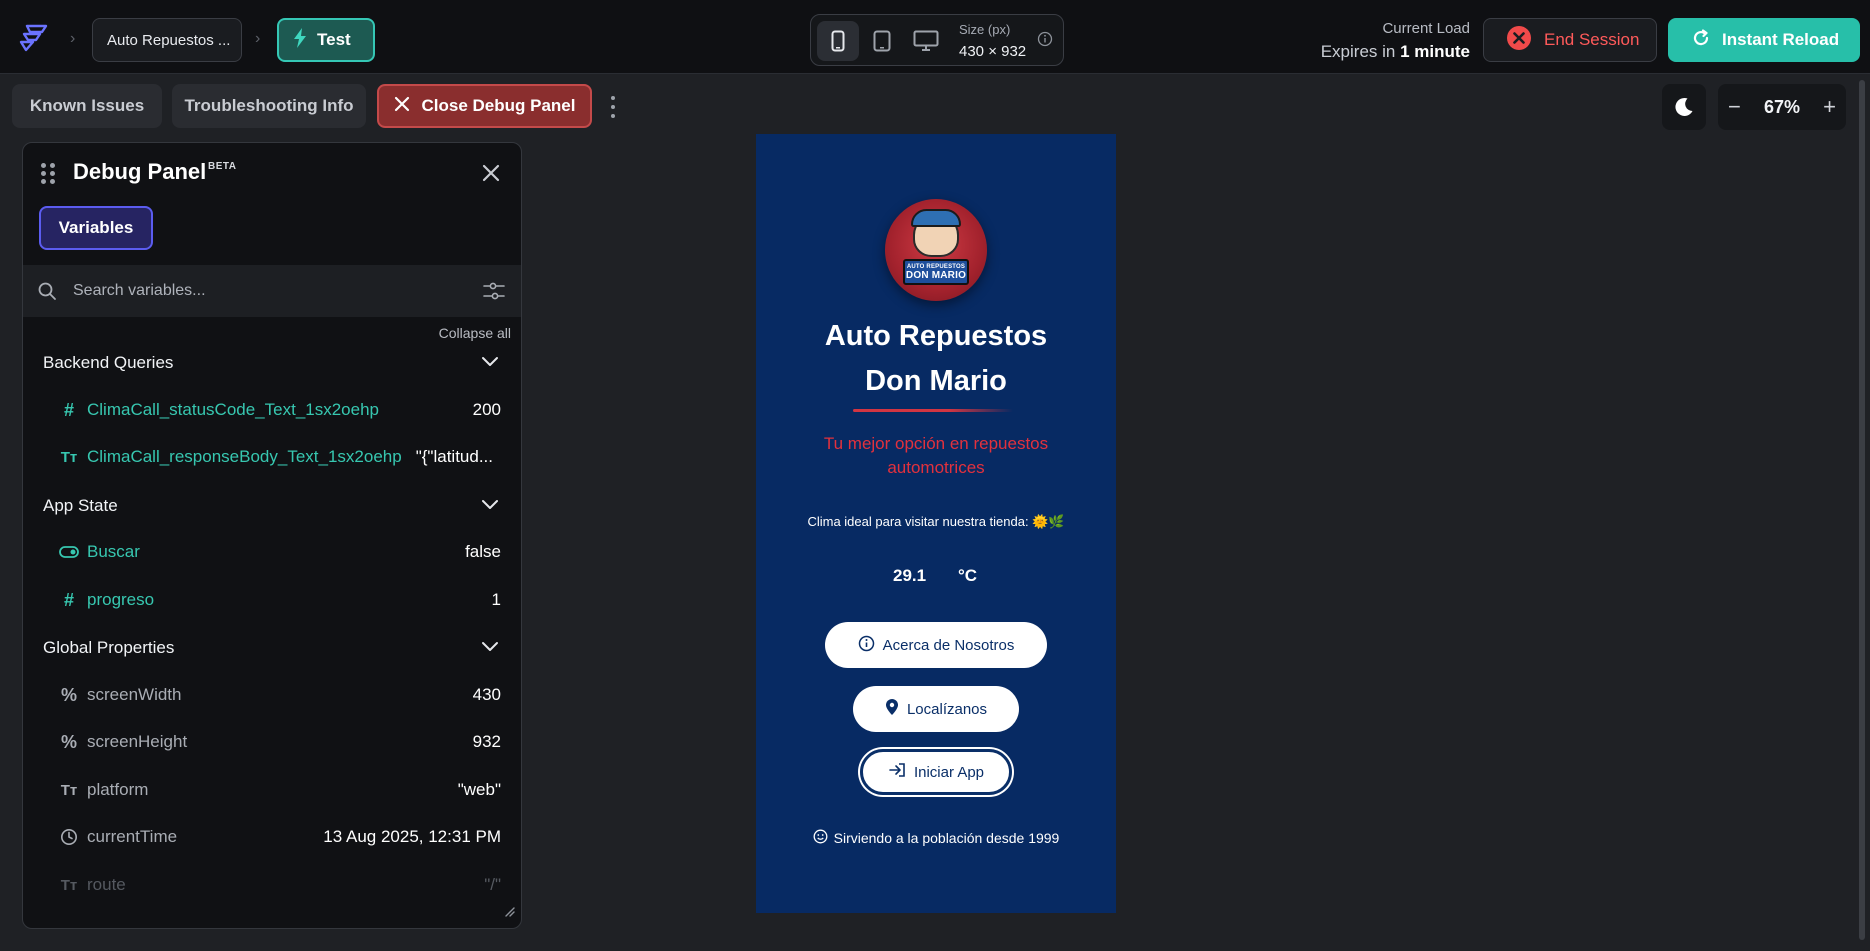 The image size is (1870, 951). I want to click on size-label: Size (px), so click(985, 29).